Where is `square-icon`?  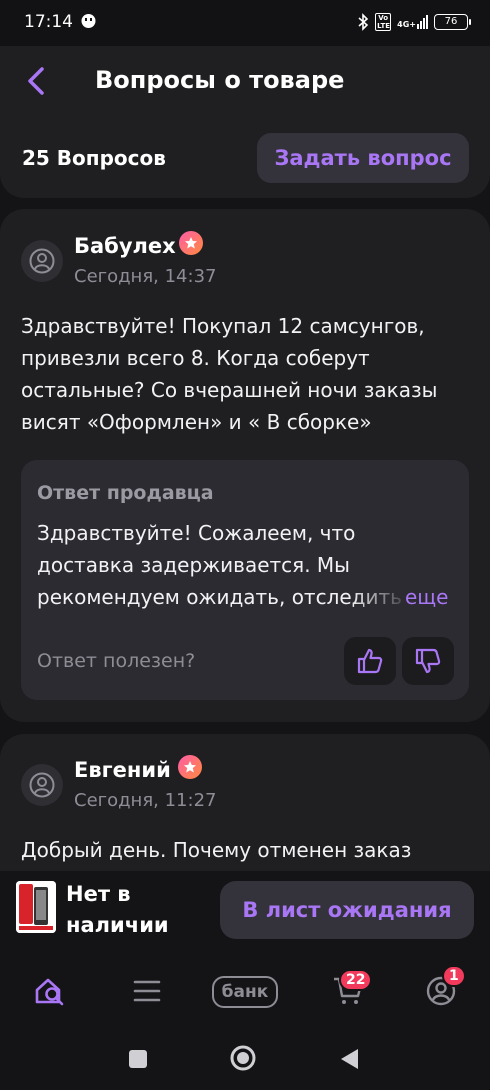
square-icon is located at coordinates (138, 1059).